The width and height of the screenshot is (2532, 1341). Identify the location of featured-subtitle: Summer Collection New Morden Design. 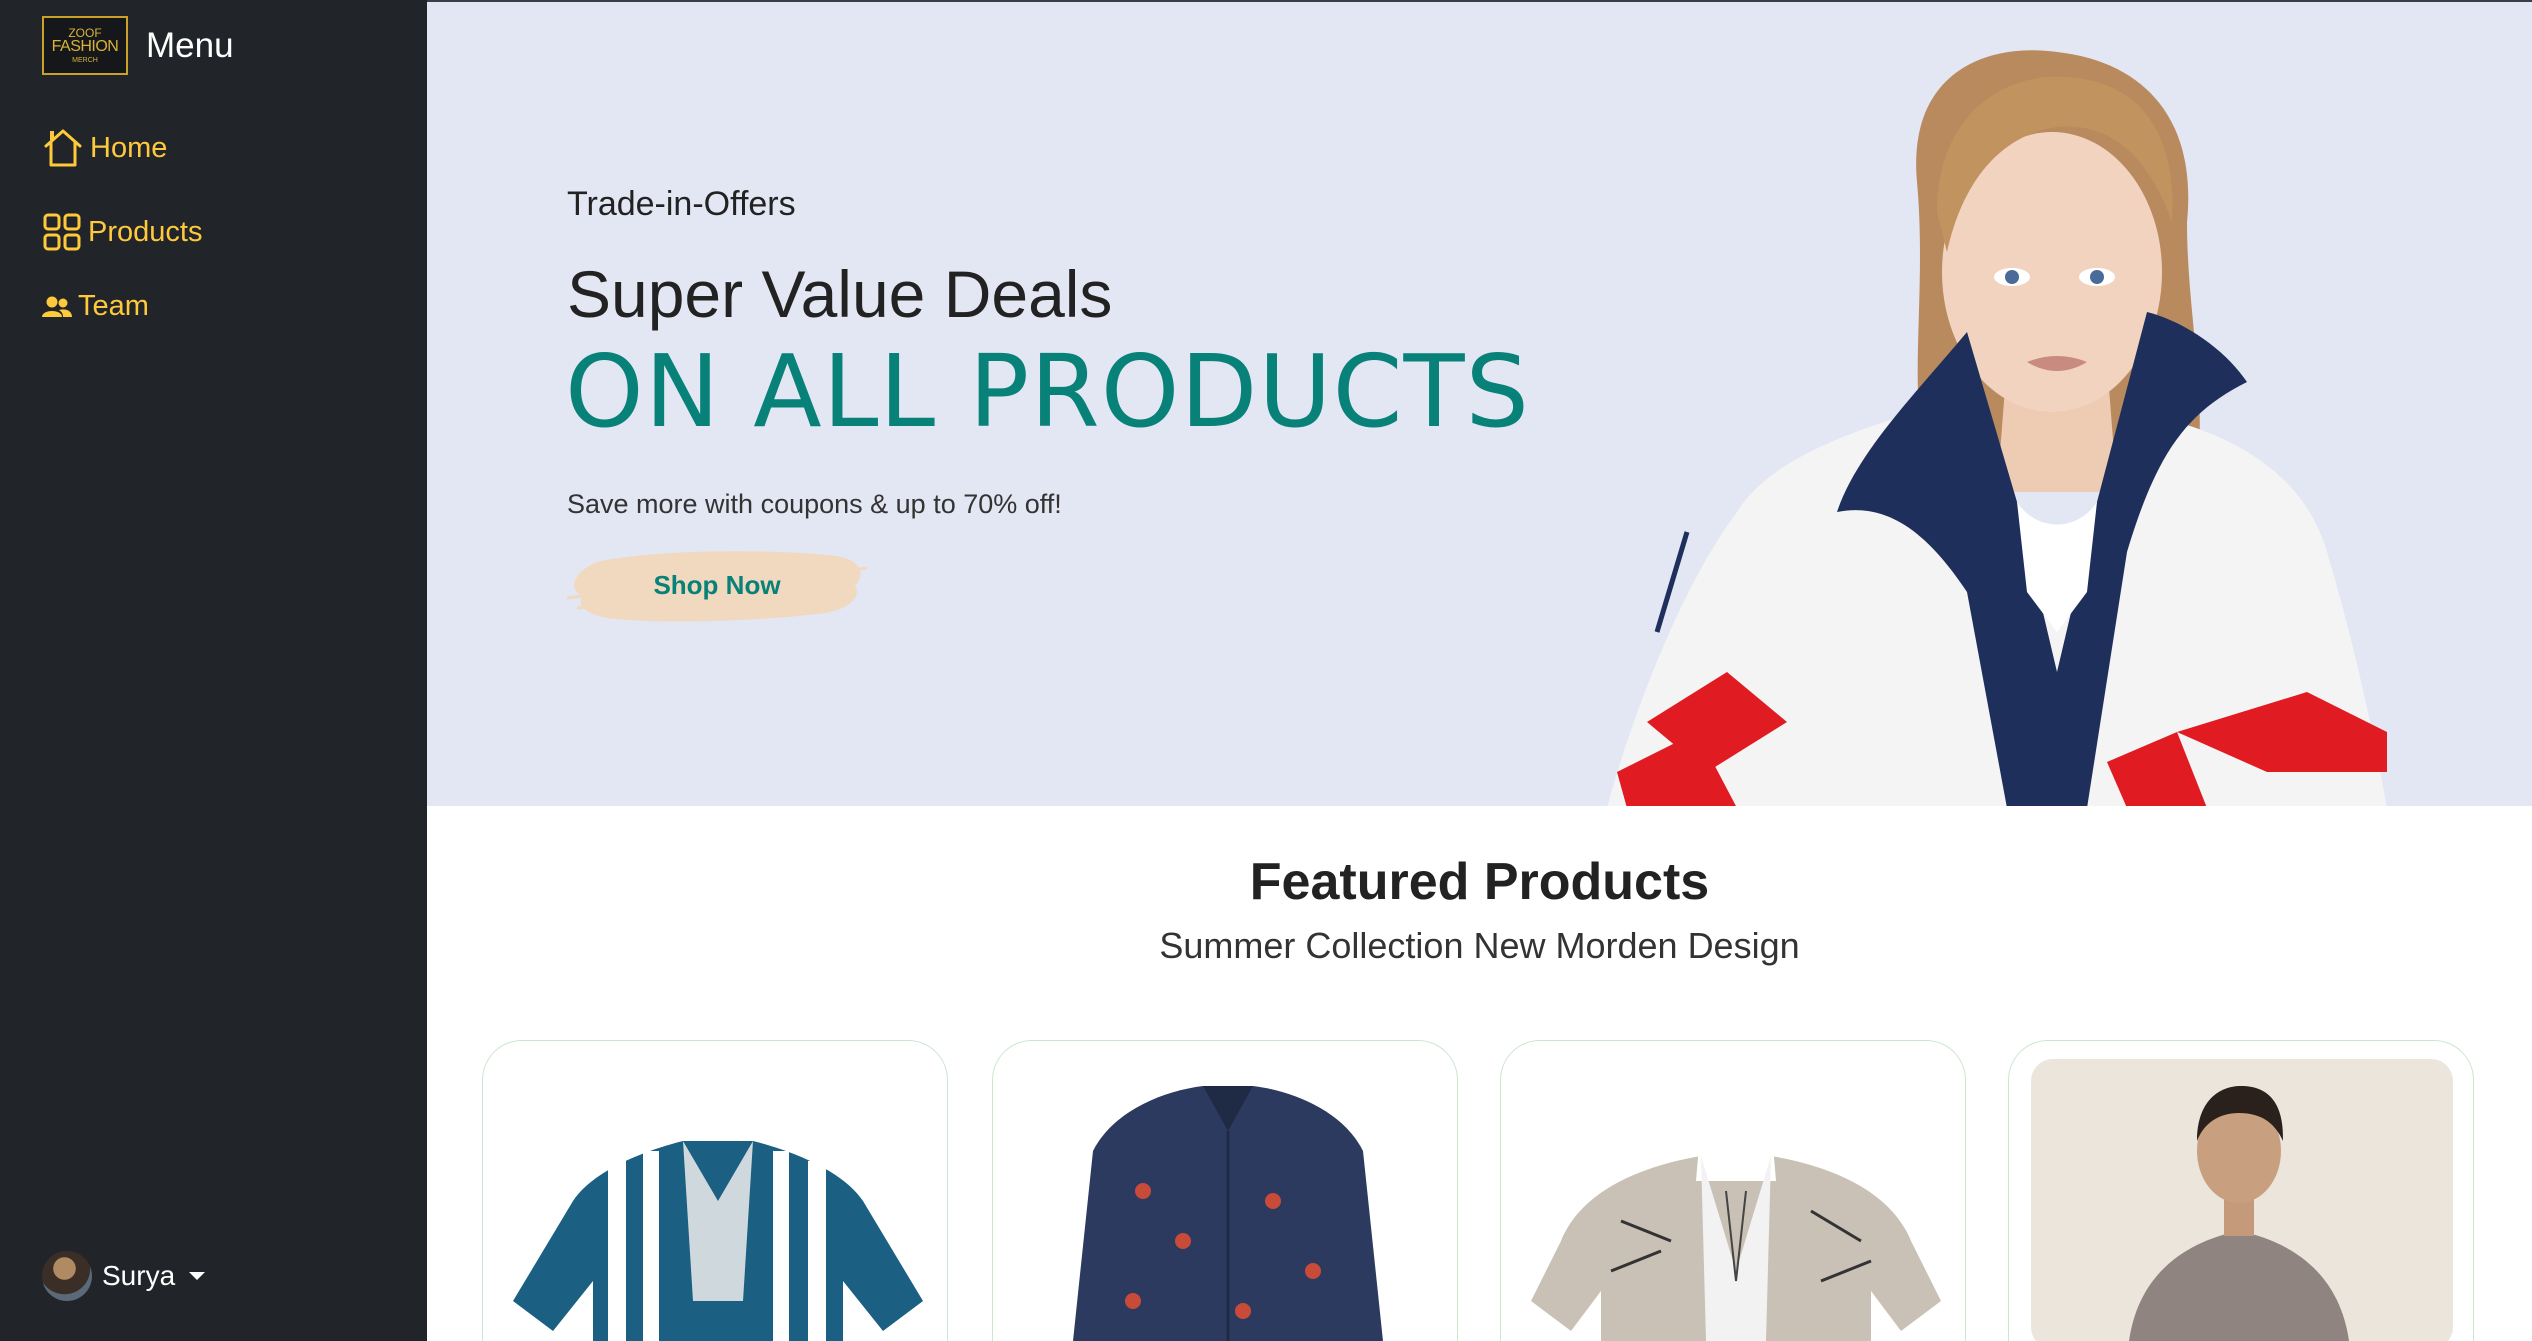
(1479, 945).